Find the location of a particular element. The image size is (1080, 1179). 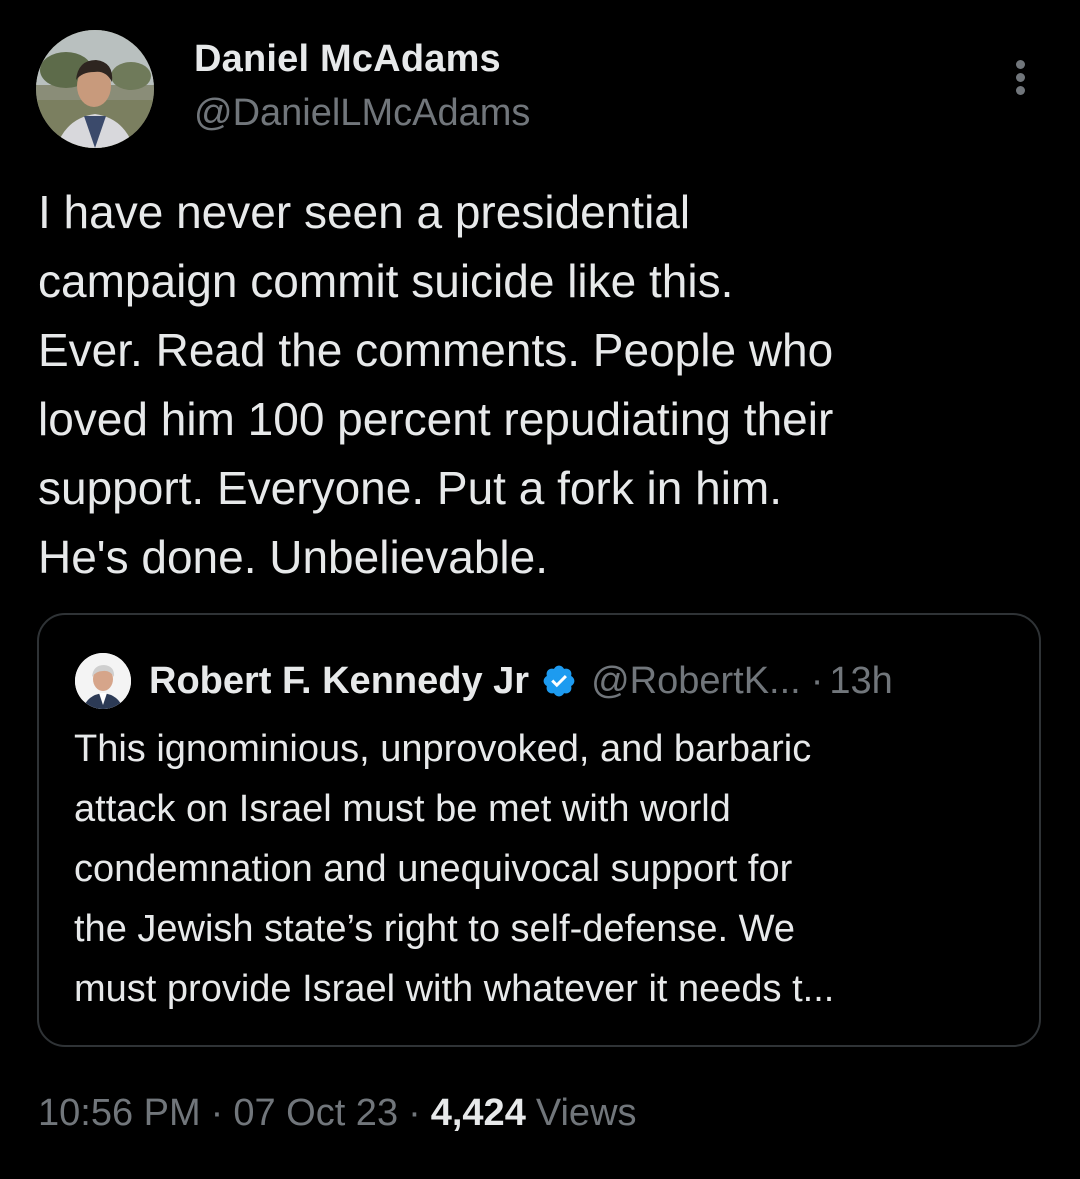

tweet-date: 07 Oct 23 is located at coordinates (315, 1113).